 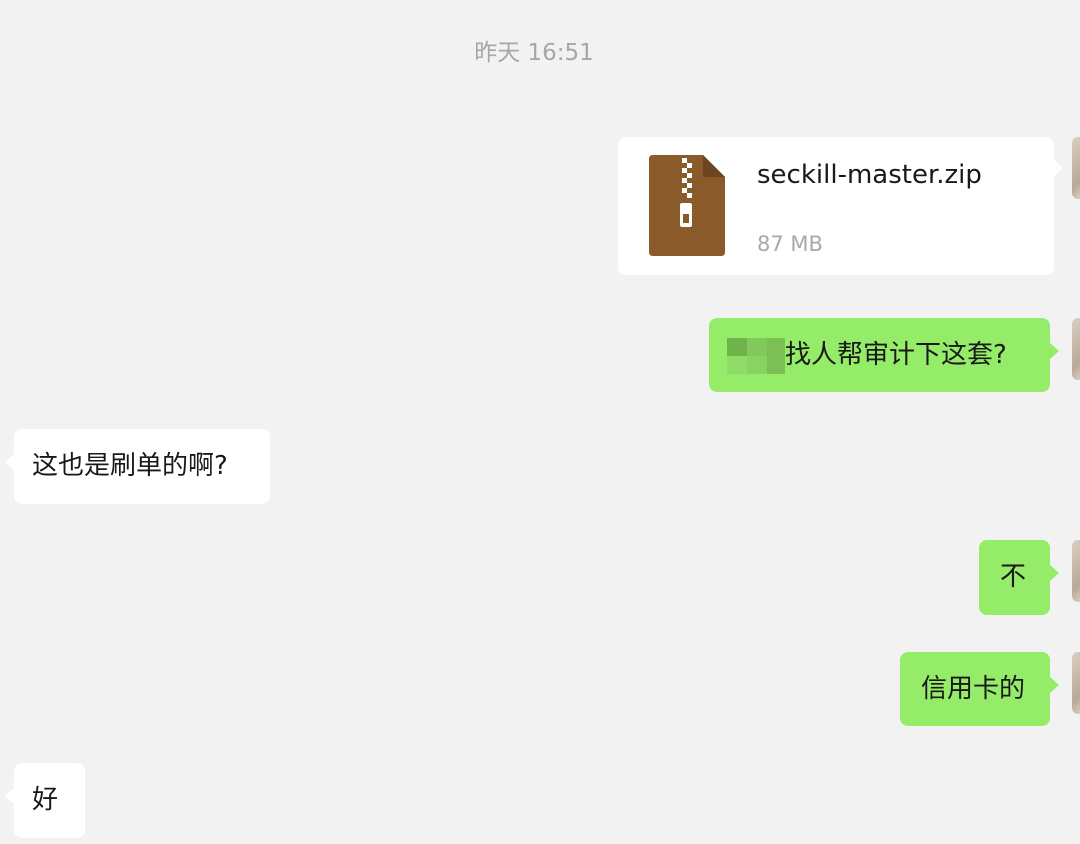 I want to click on message-text: 不, so click(x=1013, y=577).